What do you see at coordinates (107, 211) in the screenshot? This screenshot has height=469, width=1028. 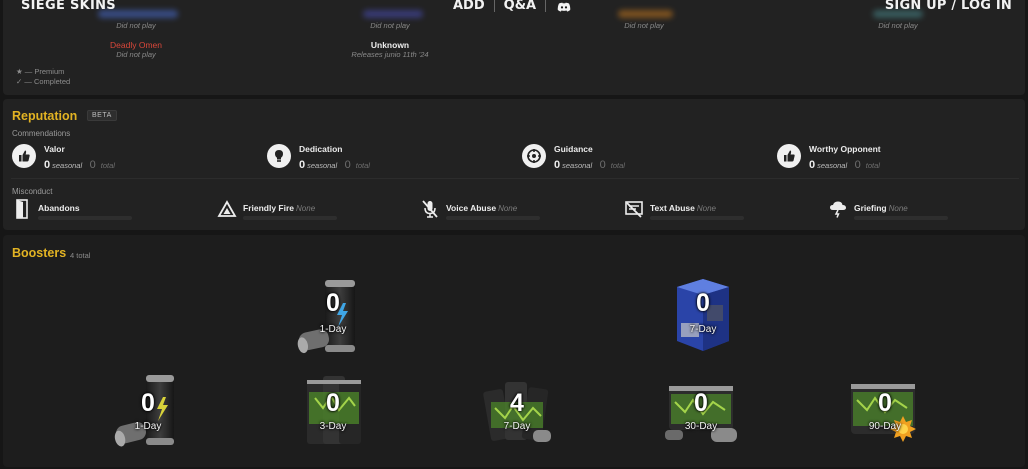 I see `misconduct-abandons: Abandons` at bounding box center [107, 211].